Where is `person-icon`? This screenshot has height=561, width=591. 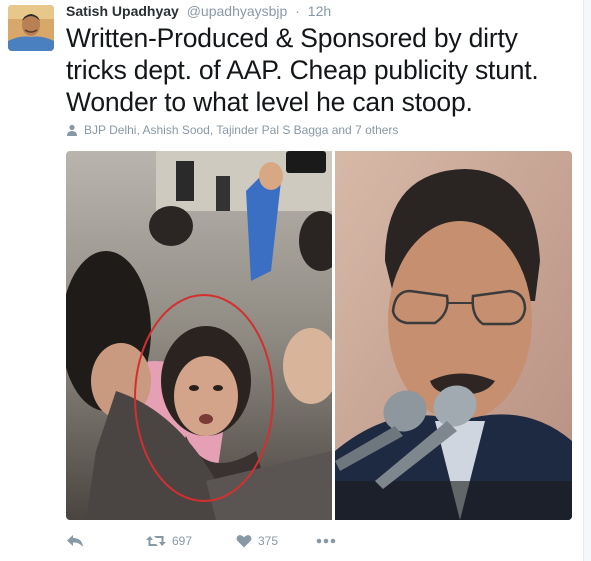
person-icon is located at coordinates (72, 130).